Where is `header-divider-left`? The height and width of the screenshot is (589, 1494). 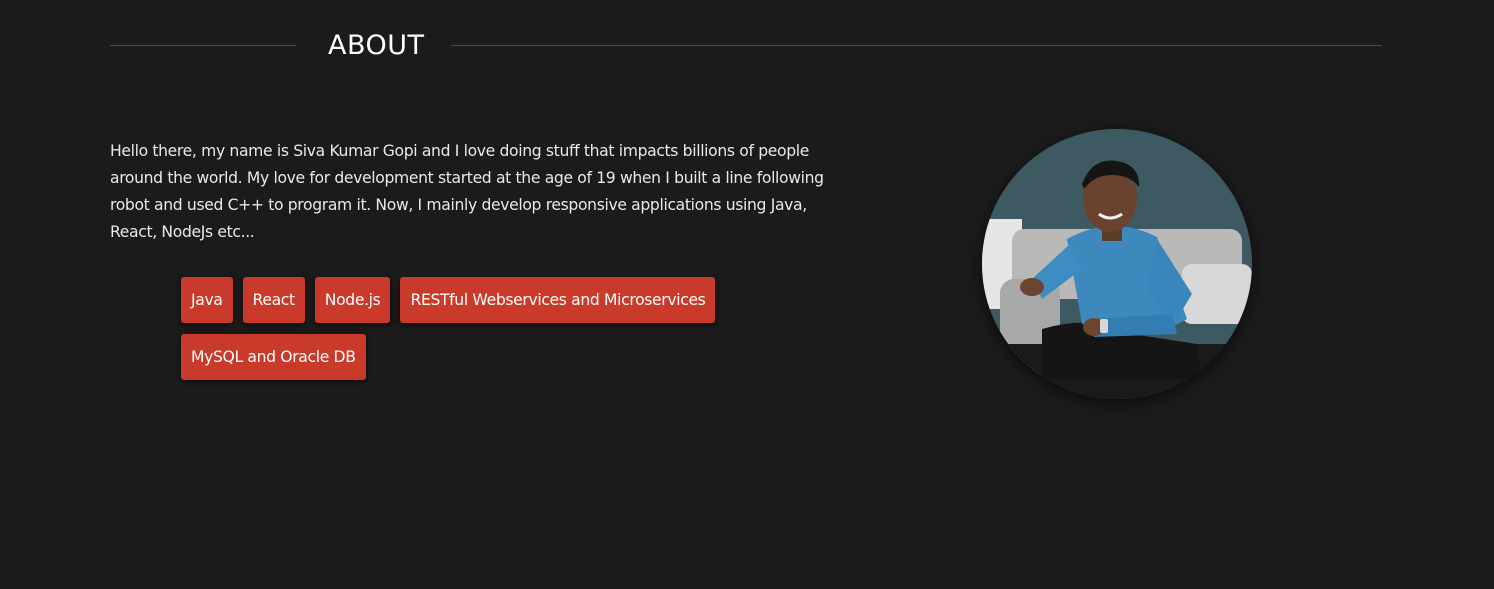 header-divider-left is located at coordinates (203, 45).